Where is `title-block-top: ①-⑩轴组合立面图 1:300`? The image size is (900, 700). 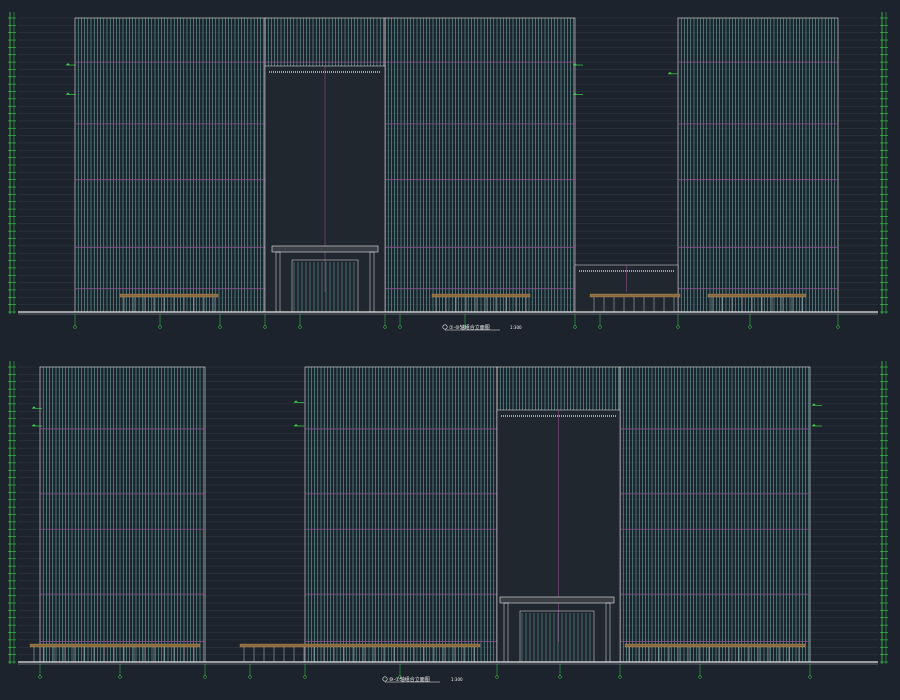 title-block-top: ①-⑩轴组合立面图 1:300 is located at coordinates (482, 327).